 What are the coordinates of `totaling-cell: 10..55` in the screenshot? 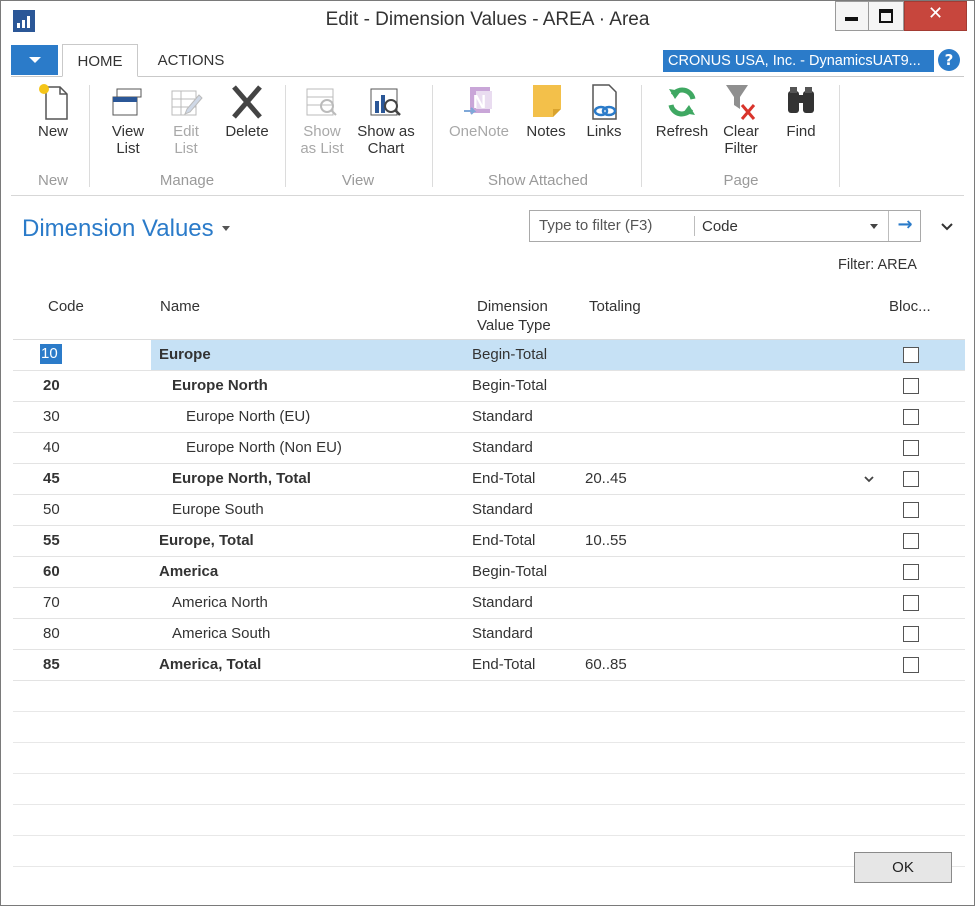 It's located at (606, 540).